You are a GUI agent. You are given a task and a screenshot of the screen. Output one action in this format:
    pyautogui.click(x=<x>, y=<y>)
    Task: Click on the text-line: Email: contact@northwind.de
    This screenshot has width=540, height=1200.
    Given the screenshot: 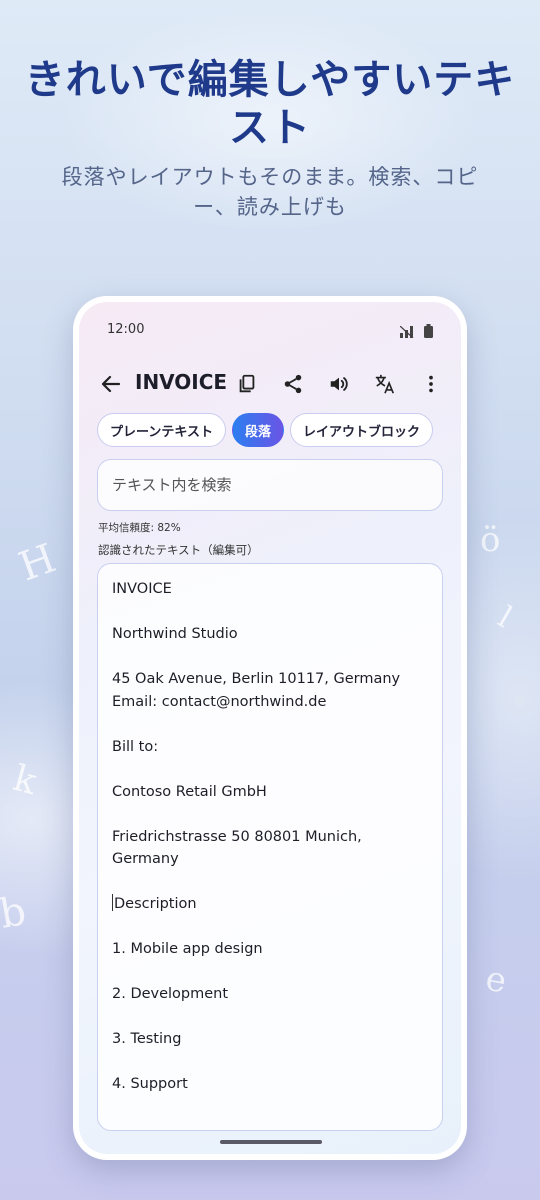 What is the action you would take?
    pyautogui.click(x=219, y=701)
    